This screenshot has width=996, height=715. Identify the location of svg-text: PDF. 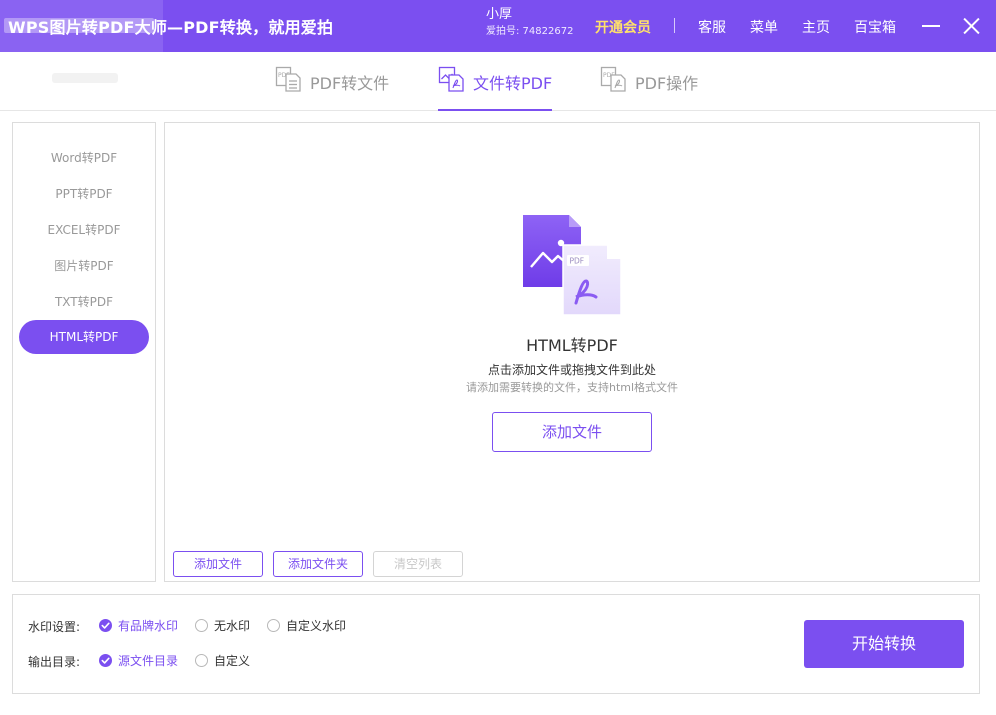
(577, 261).